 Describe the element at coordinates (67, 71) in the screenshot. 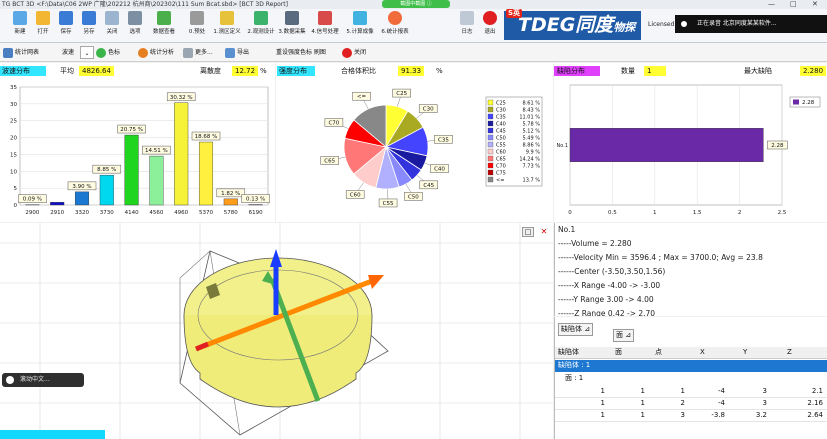

I see `avg-label: 平均` at that location.